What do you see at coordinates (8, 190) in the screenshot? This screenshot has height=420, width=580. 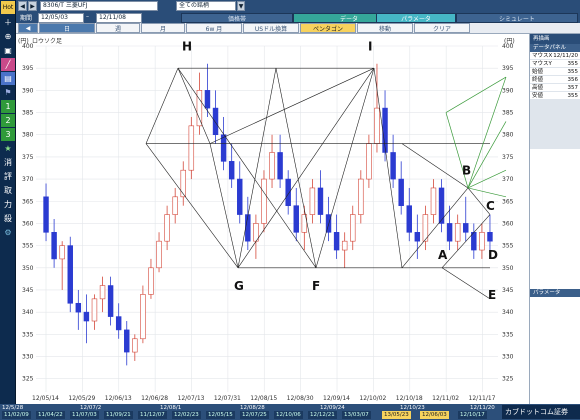 I see `trade-icon: 取` at bounding box center [8, 190].